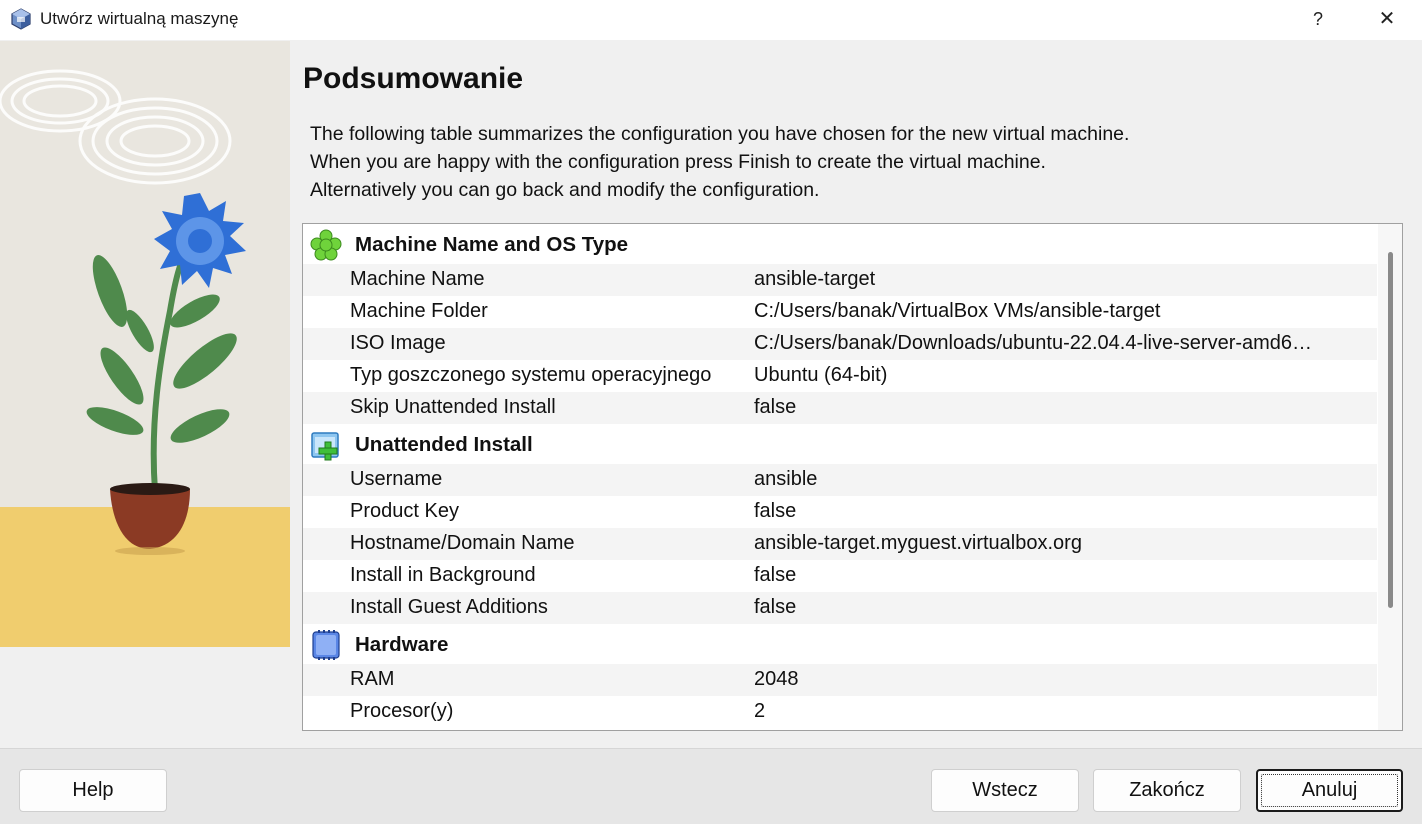  Describe the element at coordinates (402, 711) in the screenshot. I see `row-key: Procesor(y)` at that location.